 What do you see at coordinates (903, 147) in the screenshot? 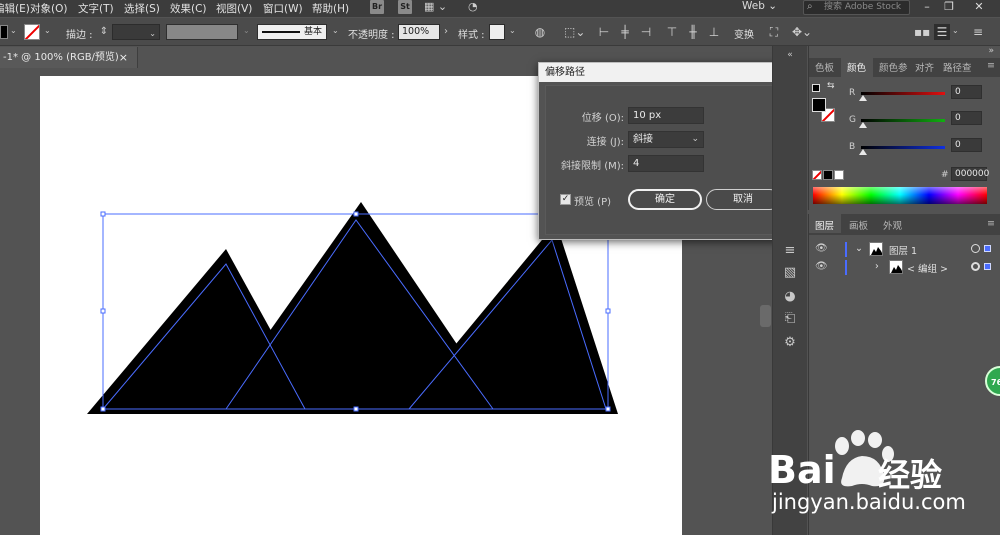
I see `blue-slider-track` at bounding box center [903, 147].